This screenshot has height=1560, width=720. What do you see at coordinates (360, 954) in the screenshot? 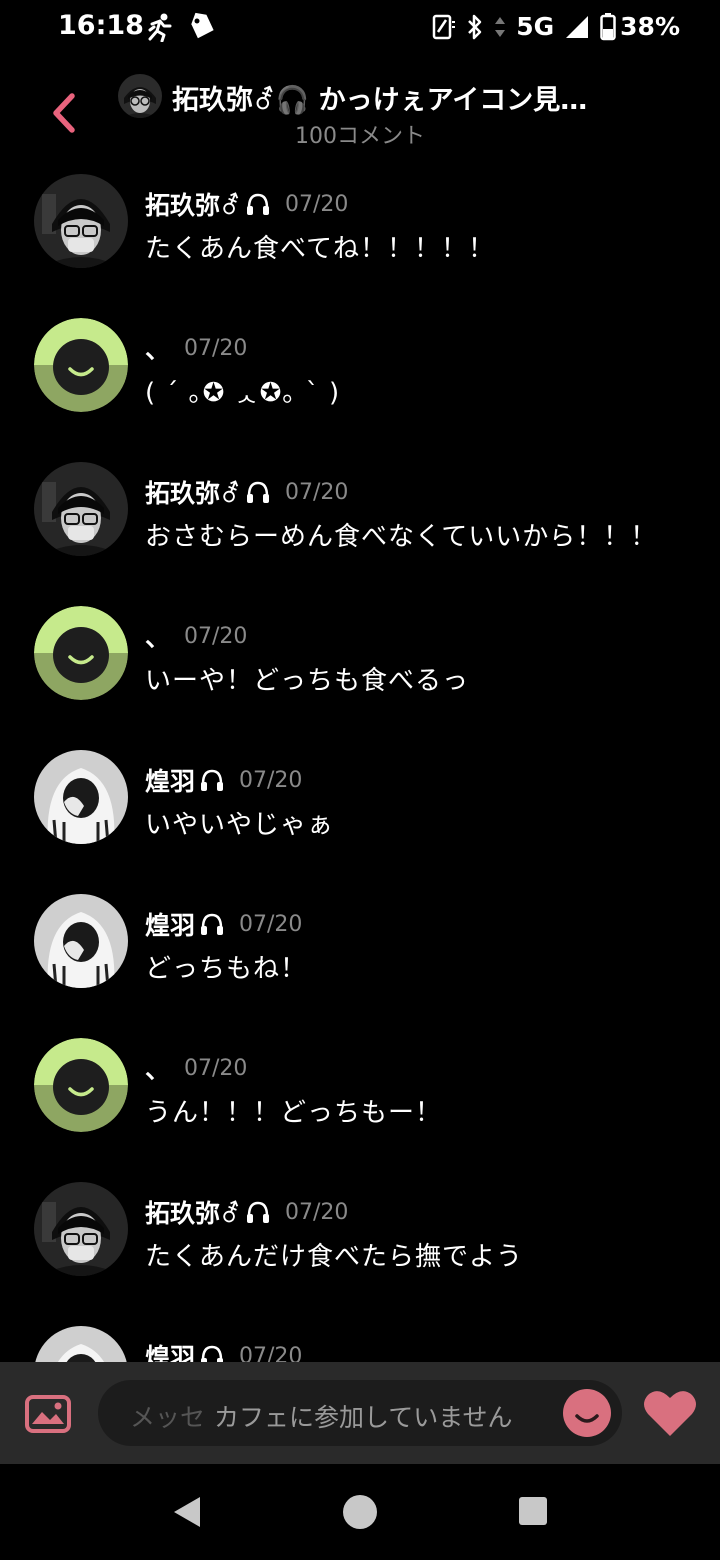
I see `comment-item: 煌羽 07/20 どっちもね！` at bounding box center [360, 954].